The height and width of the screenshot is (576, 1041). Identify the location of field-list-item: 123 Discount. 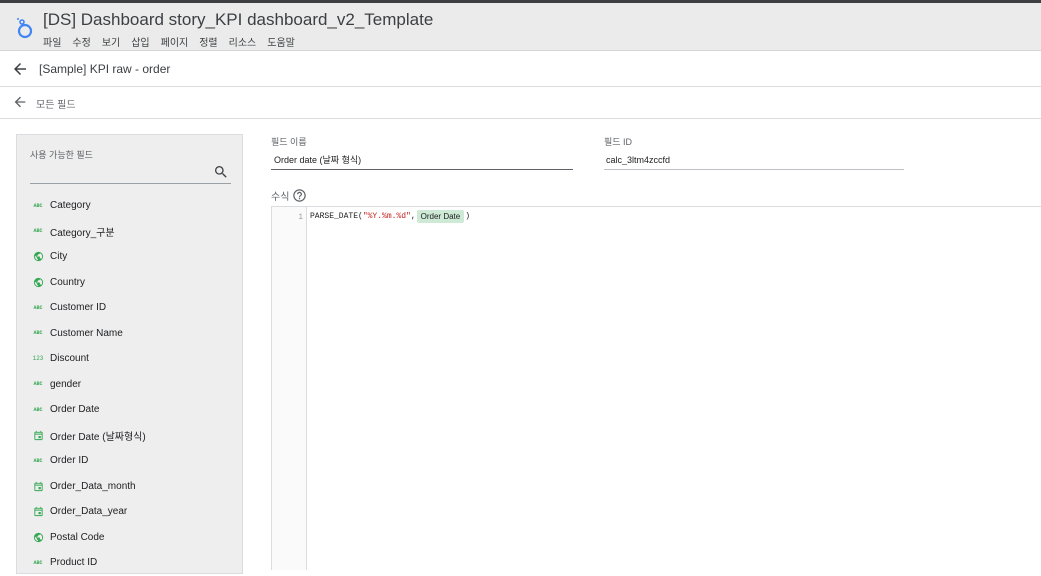
(129, 359).